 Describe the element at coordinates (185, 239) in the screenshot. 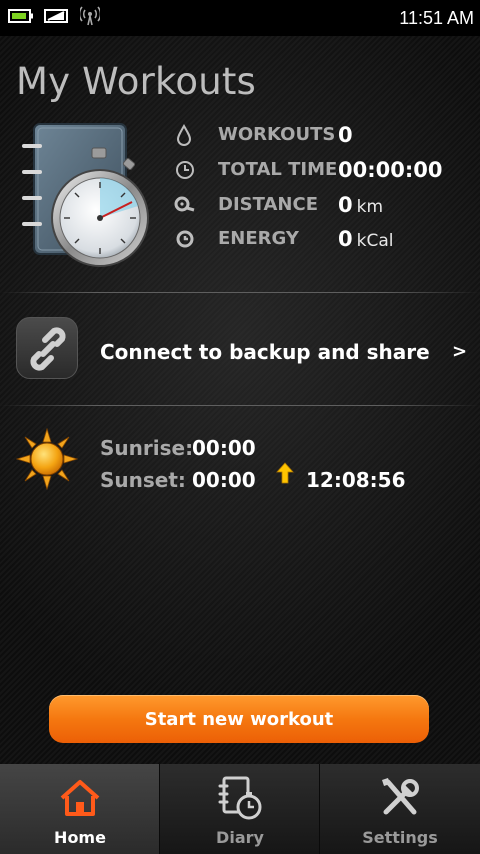

I see `energy-icon` at that location.